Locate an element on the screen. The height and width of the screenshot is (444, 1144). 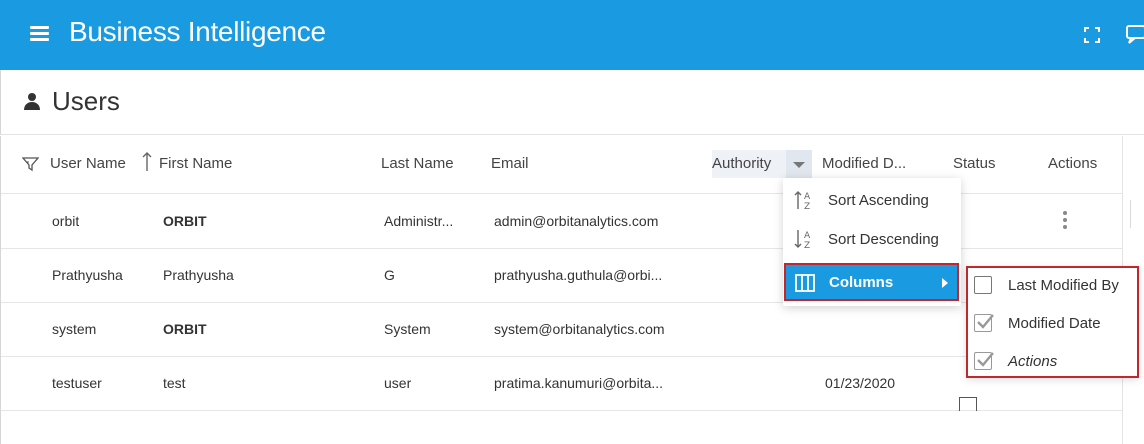
columns-menu-item: Columns is located at coordinates (871, 282).